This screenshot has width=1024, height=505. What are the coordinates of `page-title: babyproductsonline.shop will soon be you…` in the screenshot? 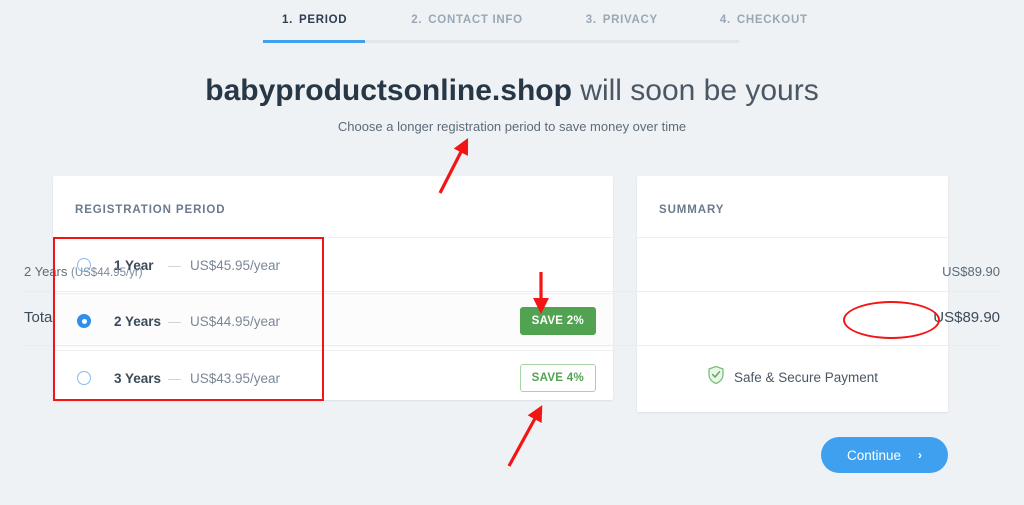 It's located at (512, 91).